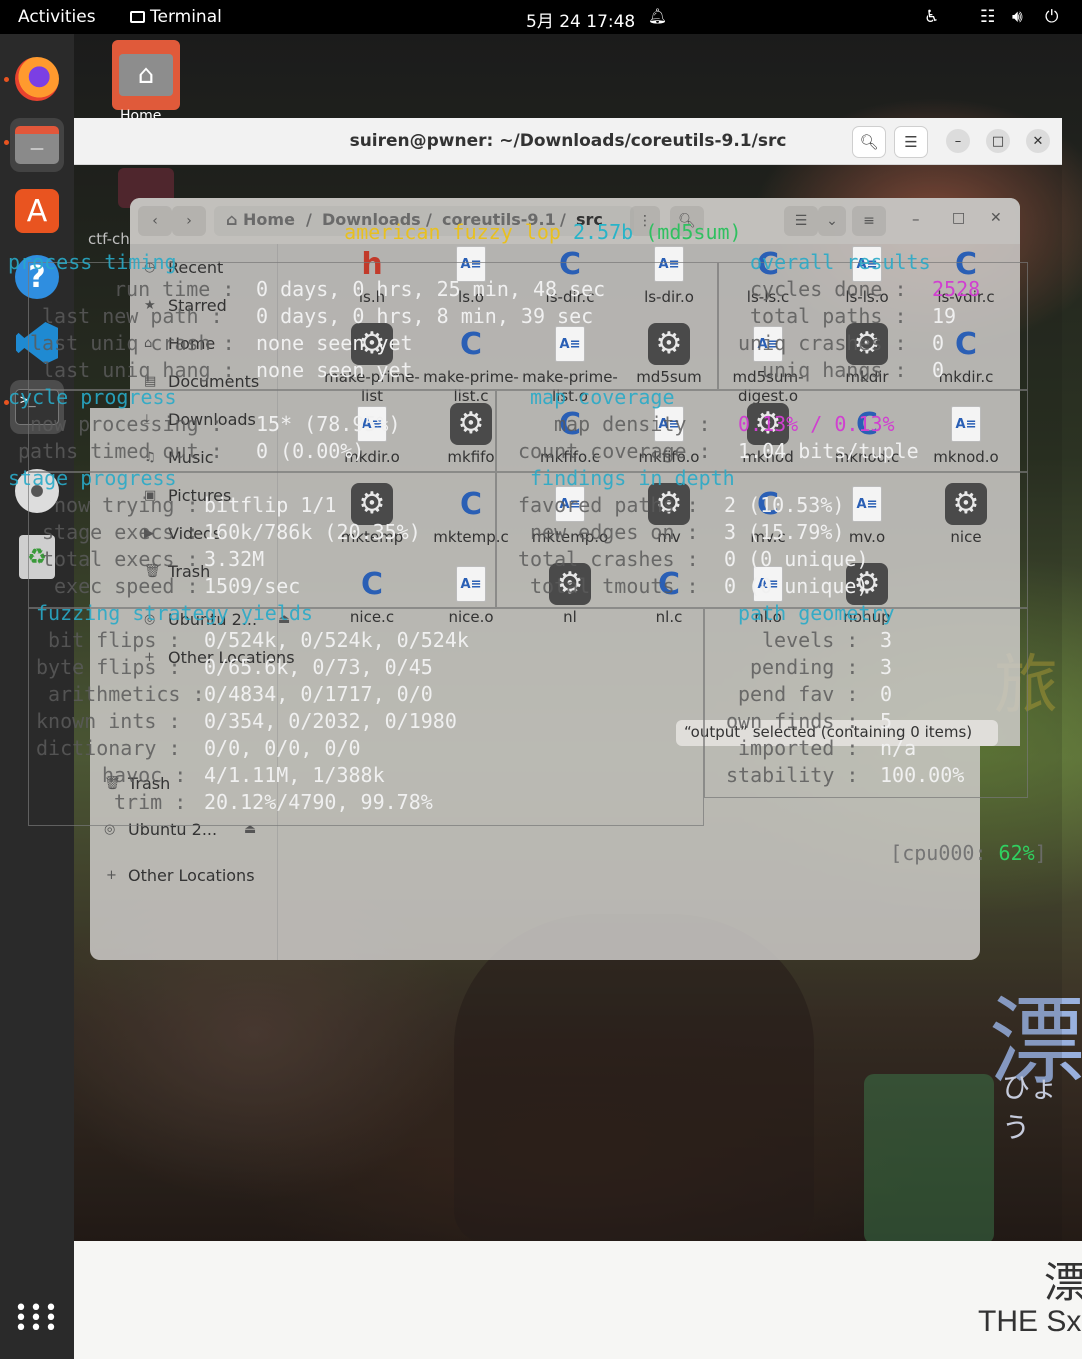  Describe the element at coordinates (966, 274) in the screenshot. I see `file-item: Cls-vdir.c` at that location.